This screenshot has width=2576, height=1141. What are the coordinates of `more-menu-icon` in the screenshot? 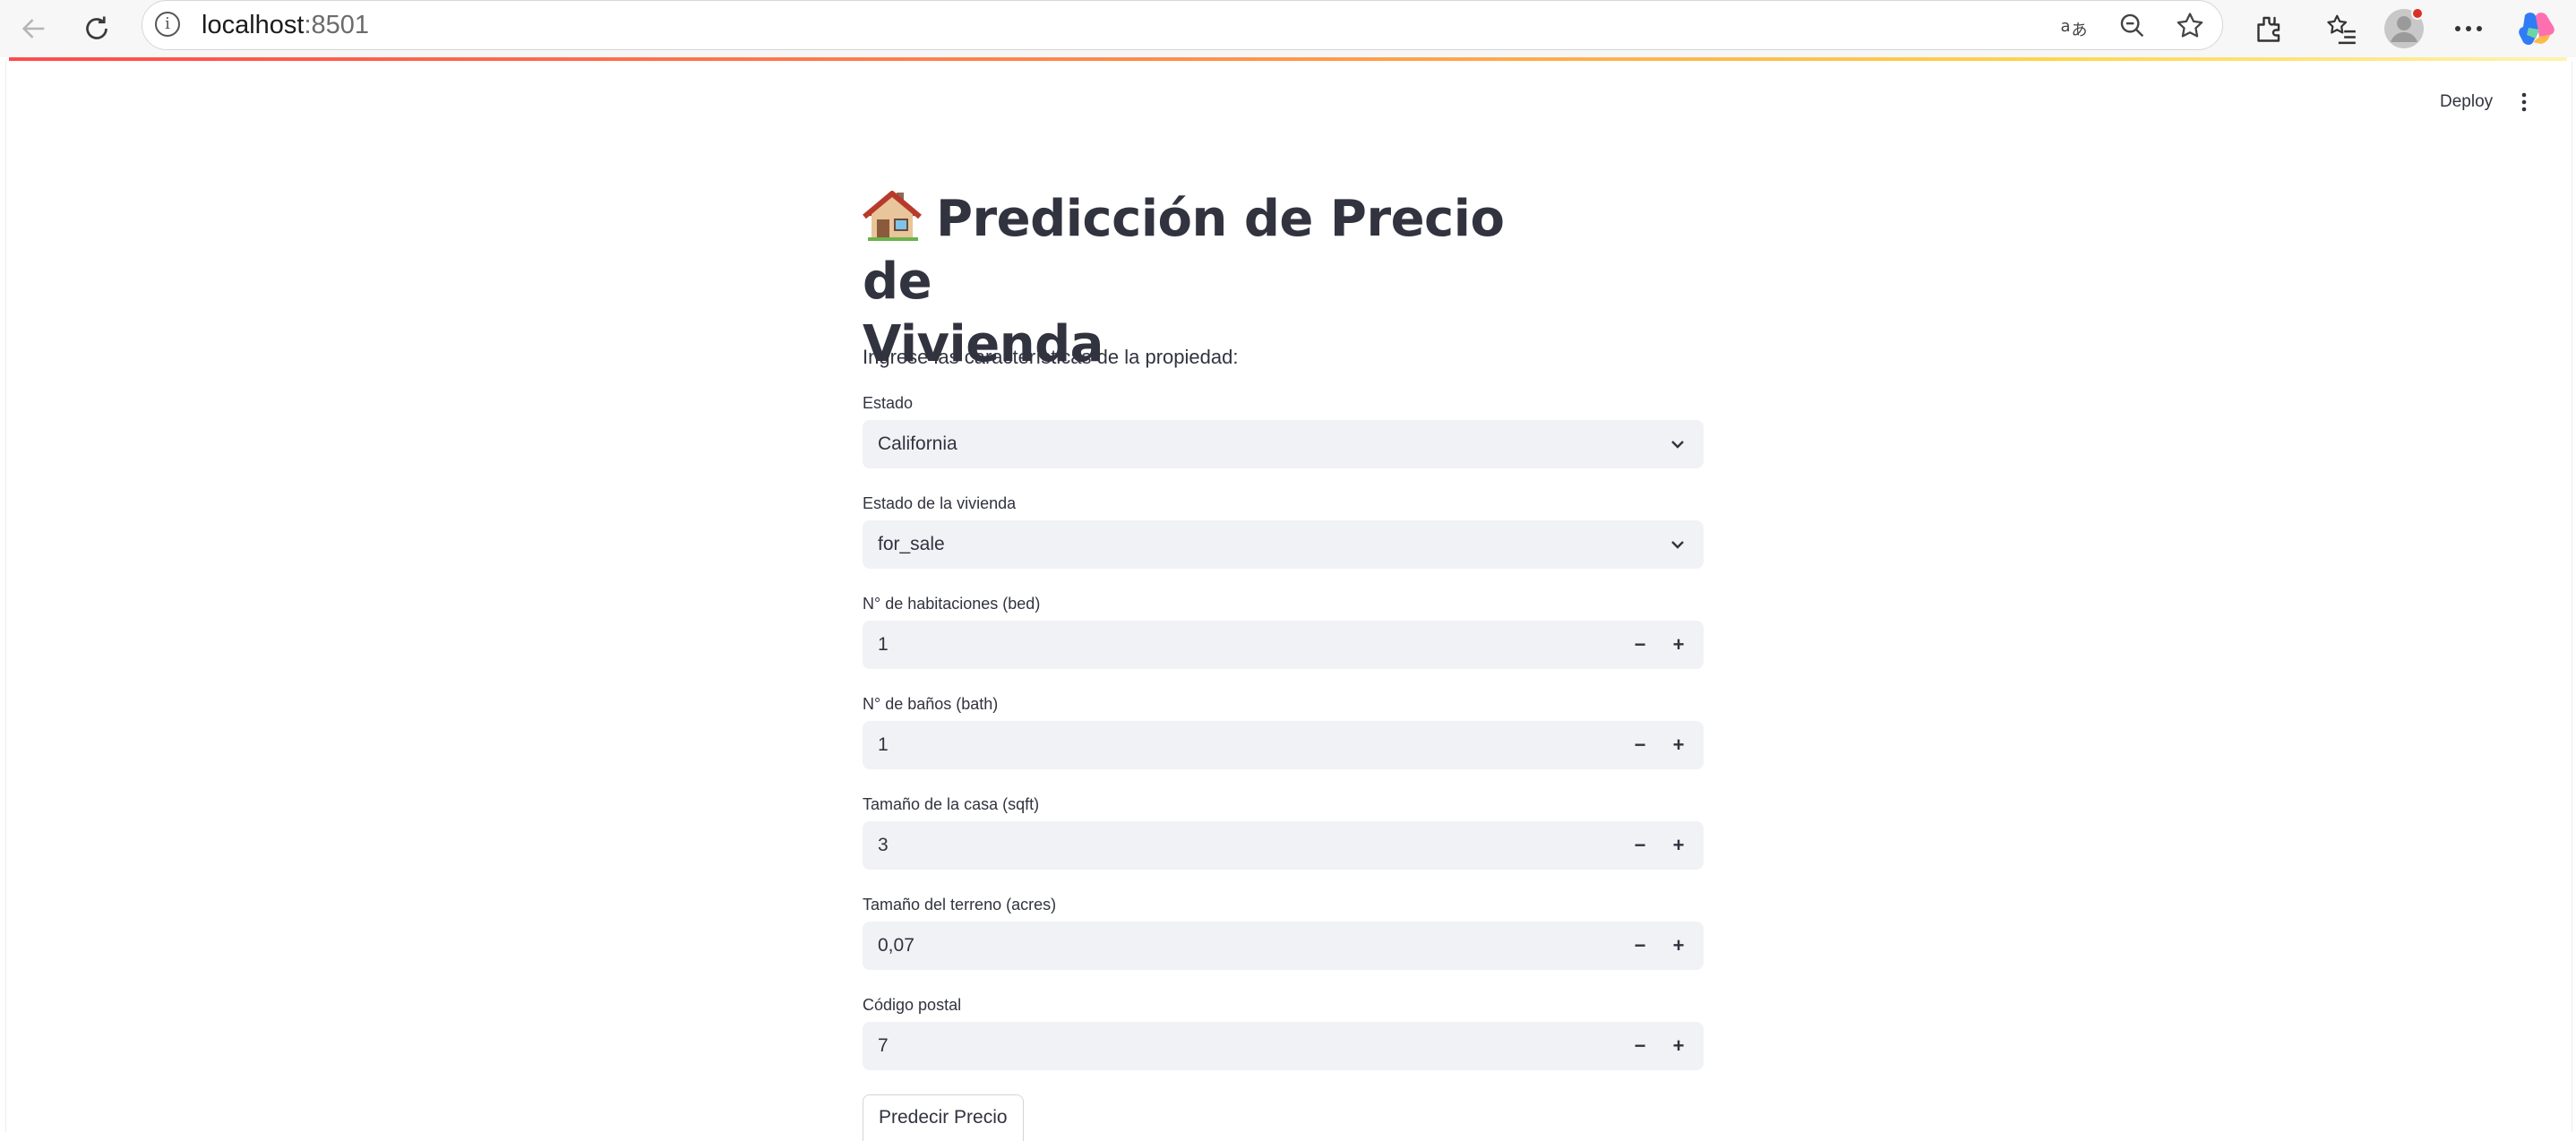 It's located at (2468, 28).